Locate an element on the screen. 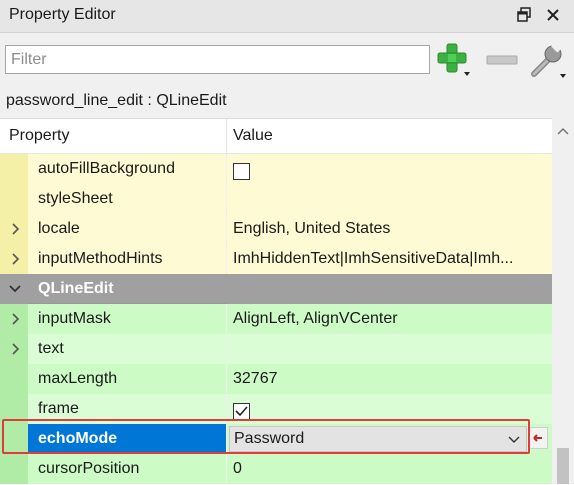  property-name: echoMode is located at coordinates (127, 439).